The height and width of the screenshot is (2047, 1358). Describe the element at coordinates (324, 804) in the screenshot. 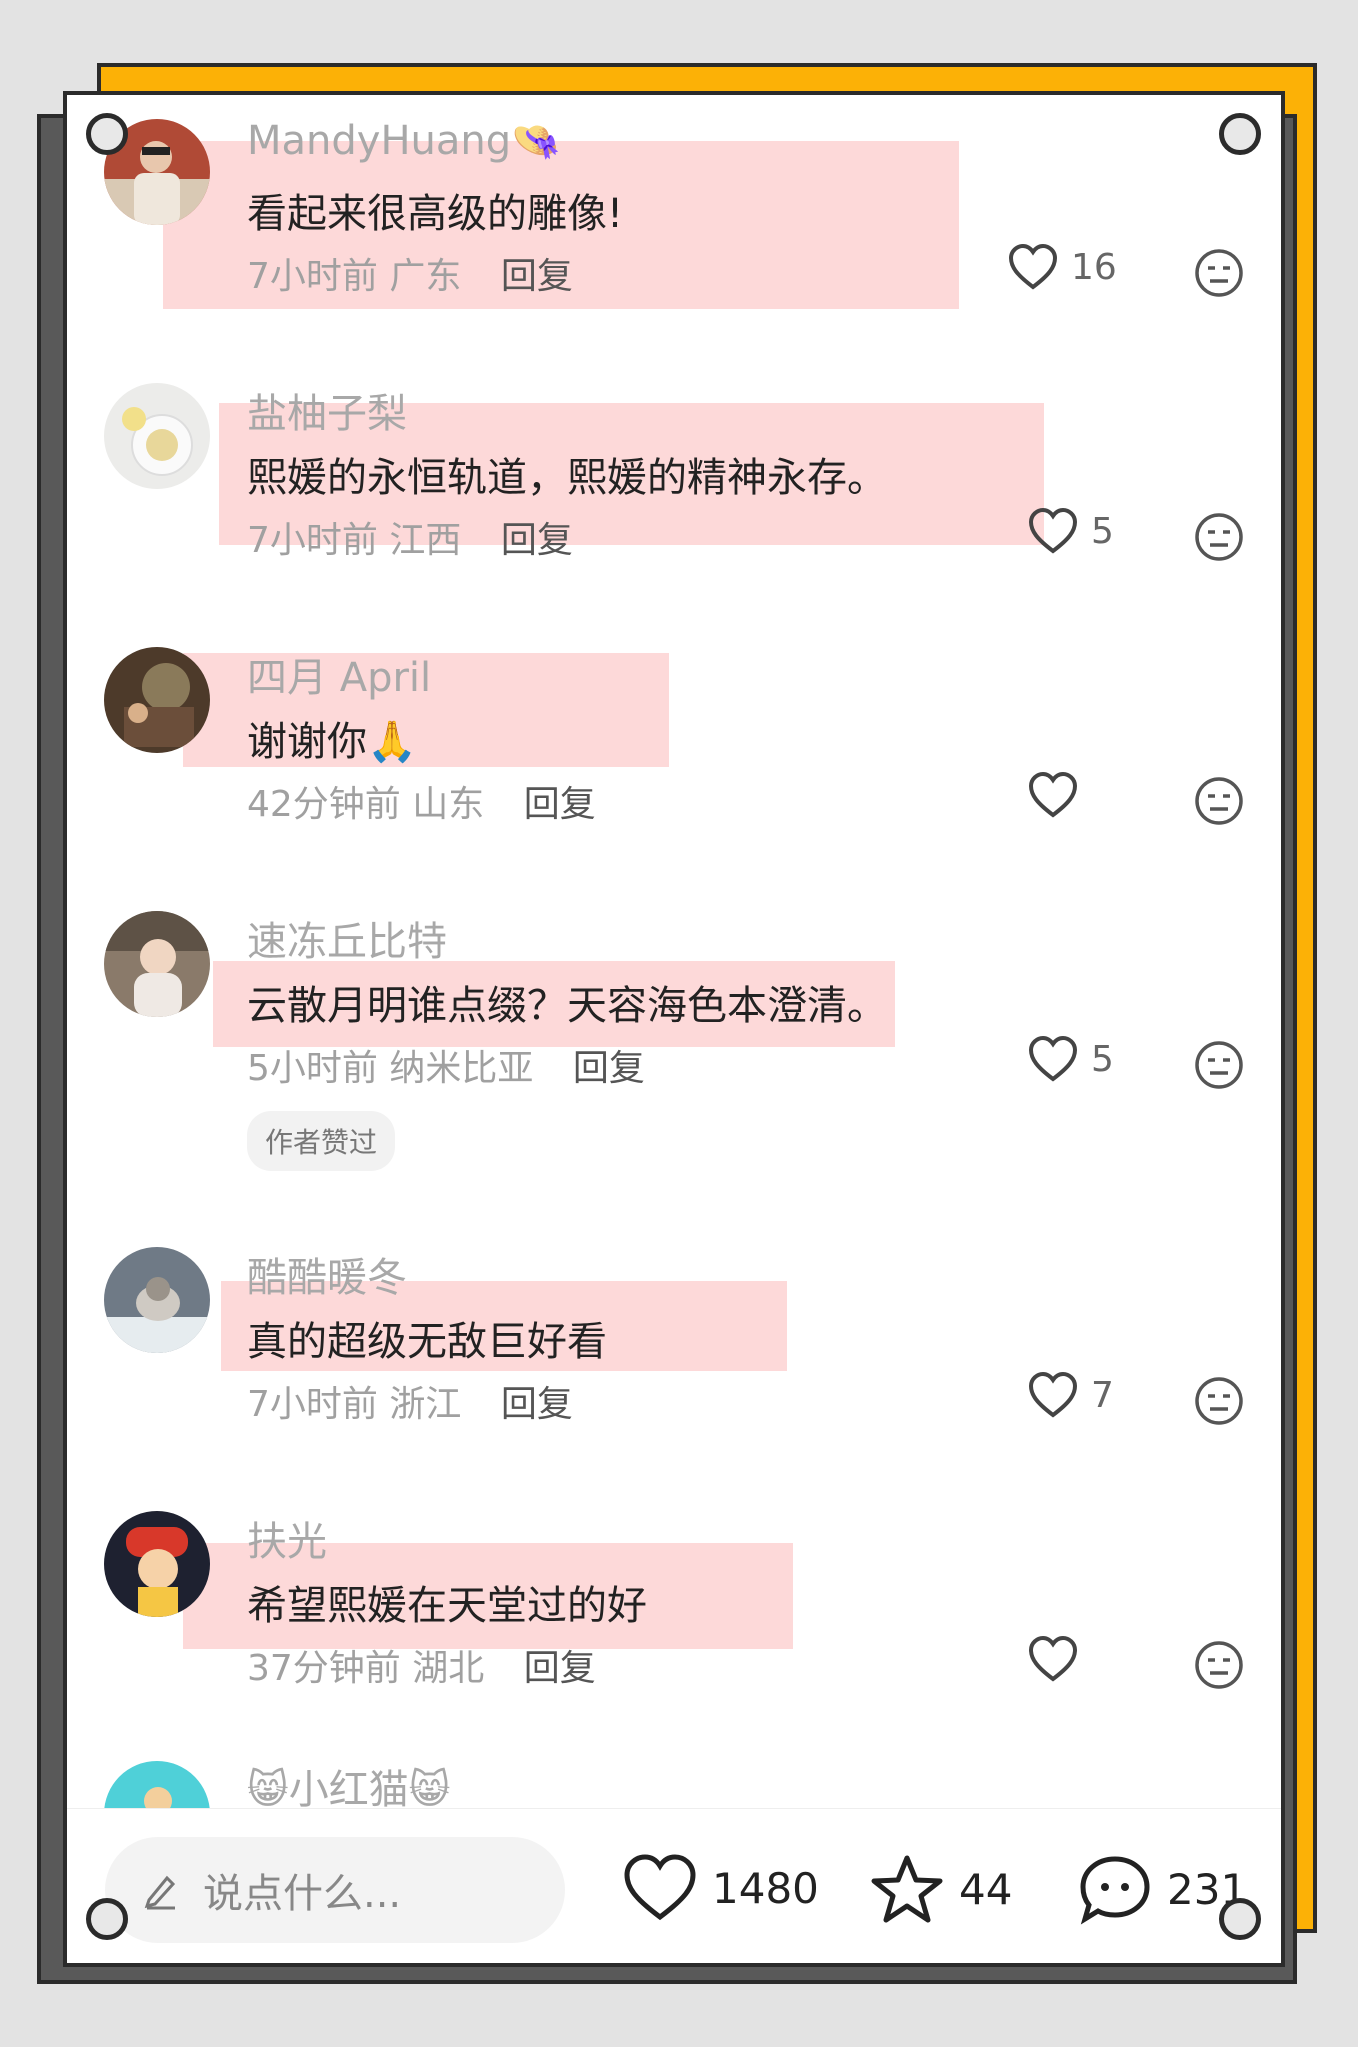

I see `comment-time: 42分钟前` at that location.